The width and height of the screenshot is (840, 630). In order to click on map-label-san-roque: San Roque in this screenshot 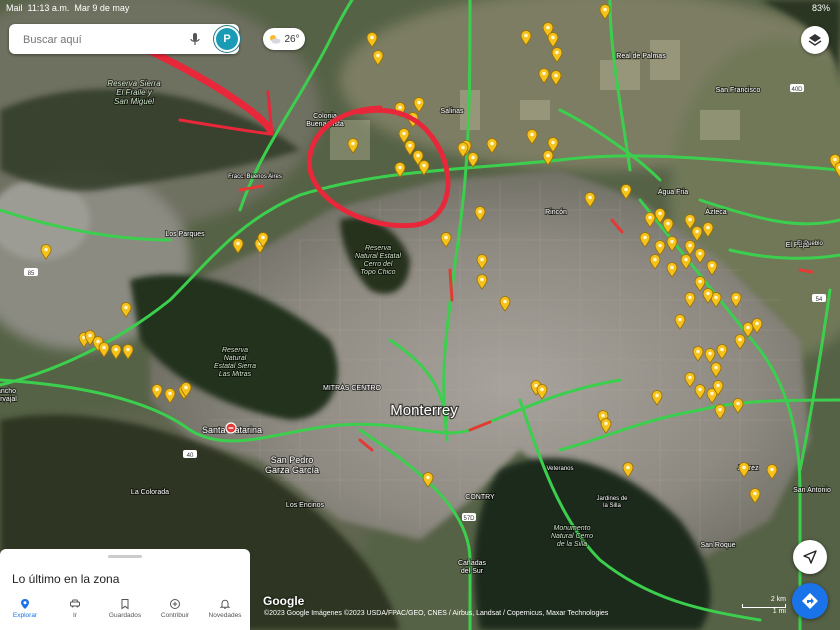, I will do `click(717, 545)`.